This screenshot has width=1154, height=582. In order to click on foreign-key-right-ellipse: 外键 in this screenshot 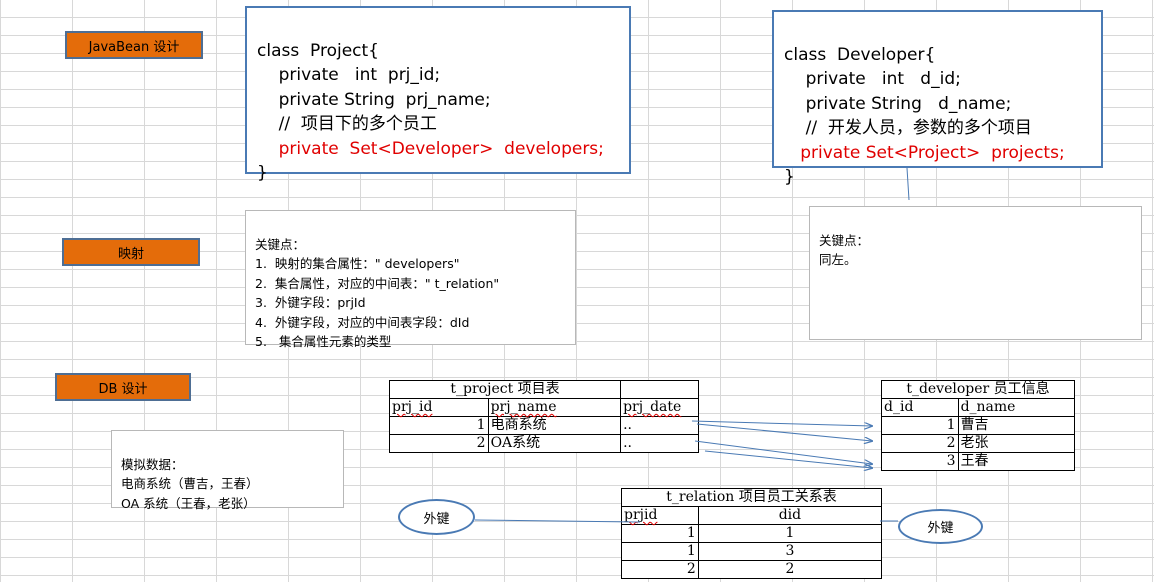, I will do `click(940, 526)`.